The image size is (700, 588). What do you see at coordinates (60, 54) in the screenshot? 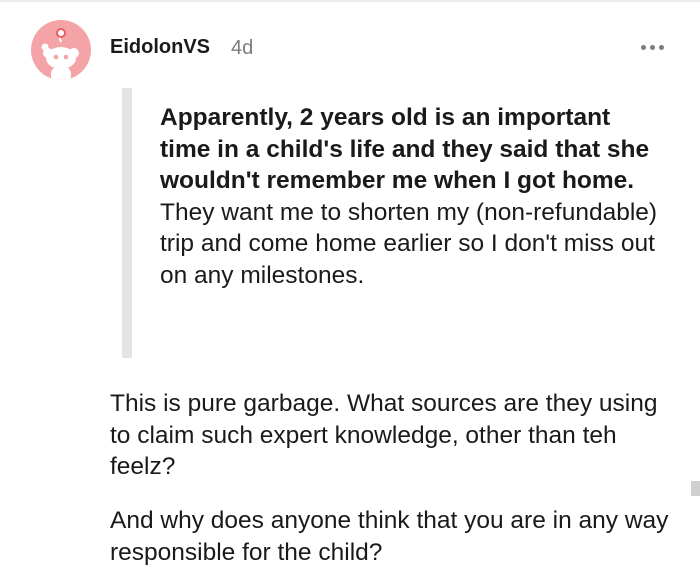
I see `snoo-icon` at bounding box center [60, 54].